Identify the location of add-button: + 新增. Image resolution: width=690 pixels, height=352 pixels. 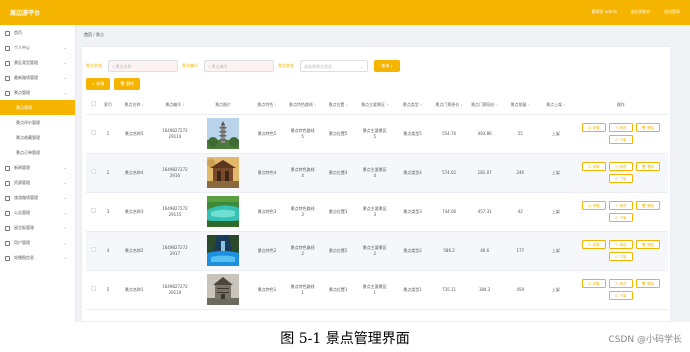
(98, 84).